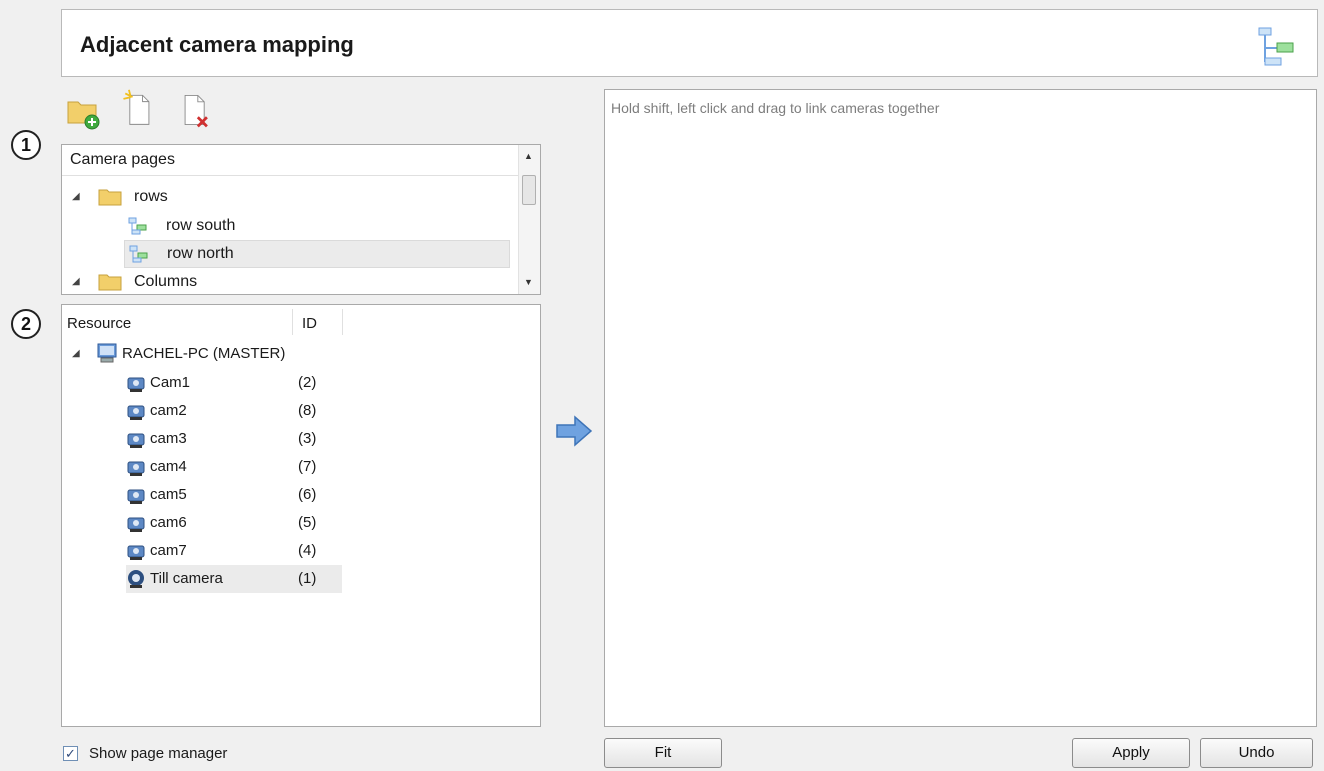 The width and height of the screenshot is (1324, 771). What do you see at coordinates (170, 382) in the screenshot?
I see `camera-name: Cam1` at bounding box center [170, 382].